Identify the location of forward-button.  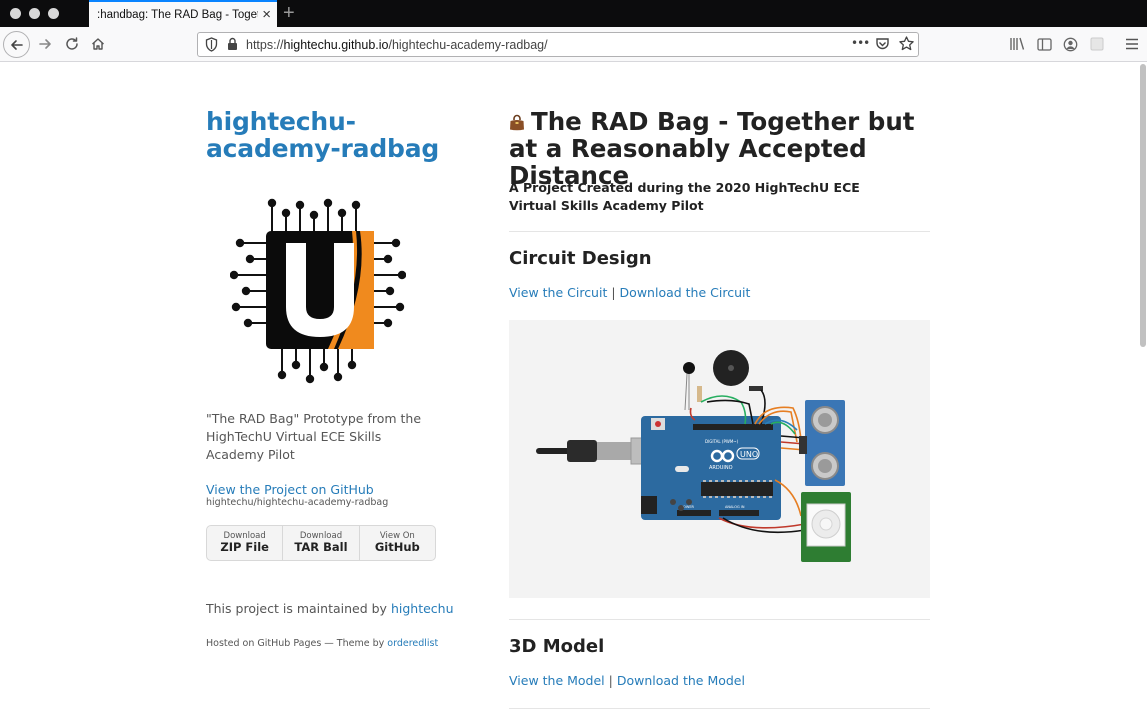
(45, 44).